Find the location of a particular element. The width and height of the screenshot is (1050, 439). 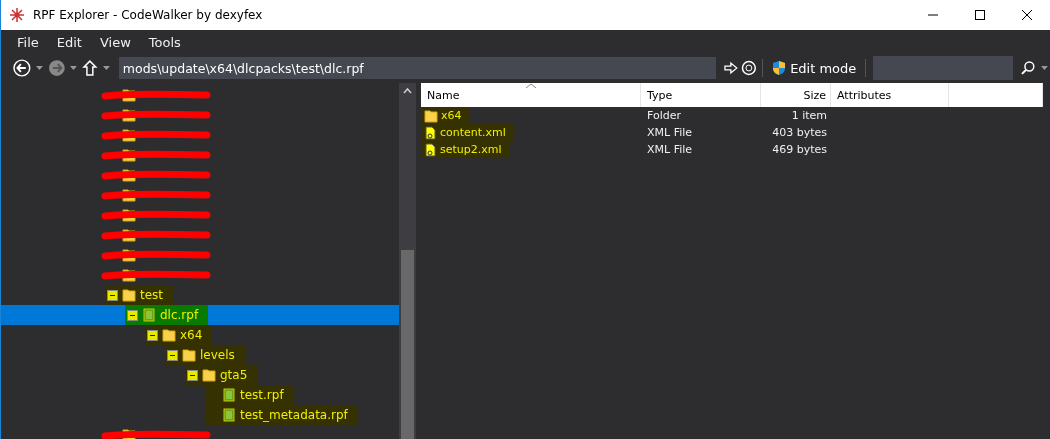

file-name: setup2.xml is located at coordinates (465, 149).